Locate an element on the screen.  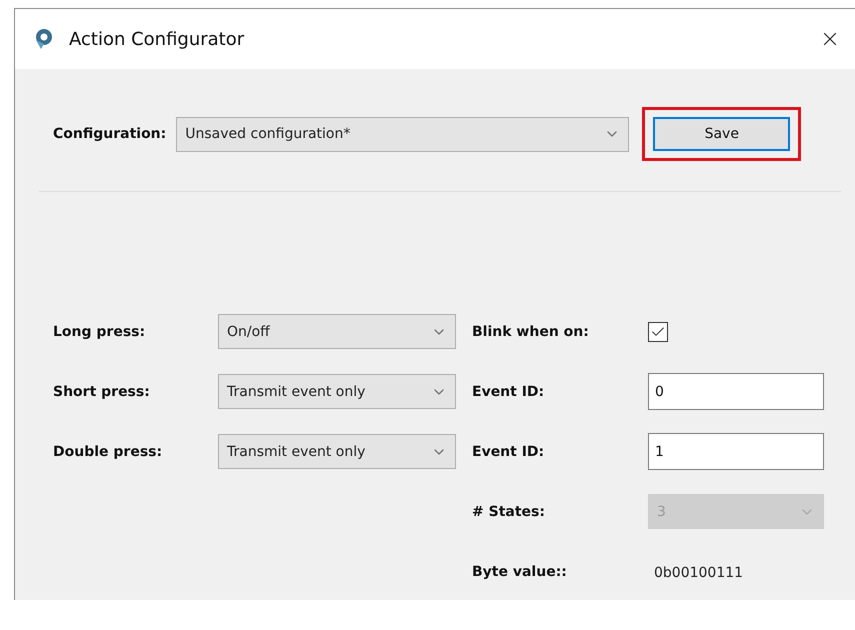
checkbox is located at coordinates (658, 332).